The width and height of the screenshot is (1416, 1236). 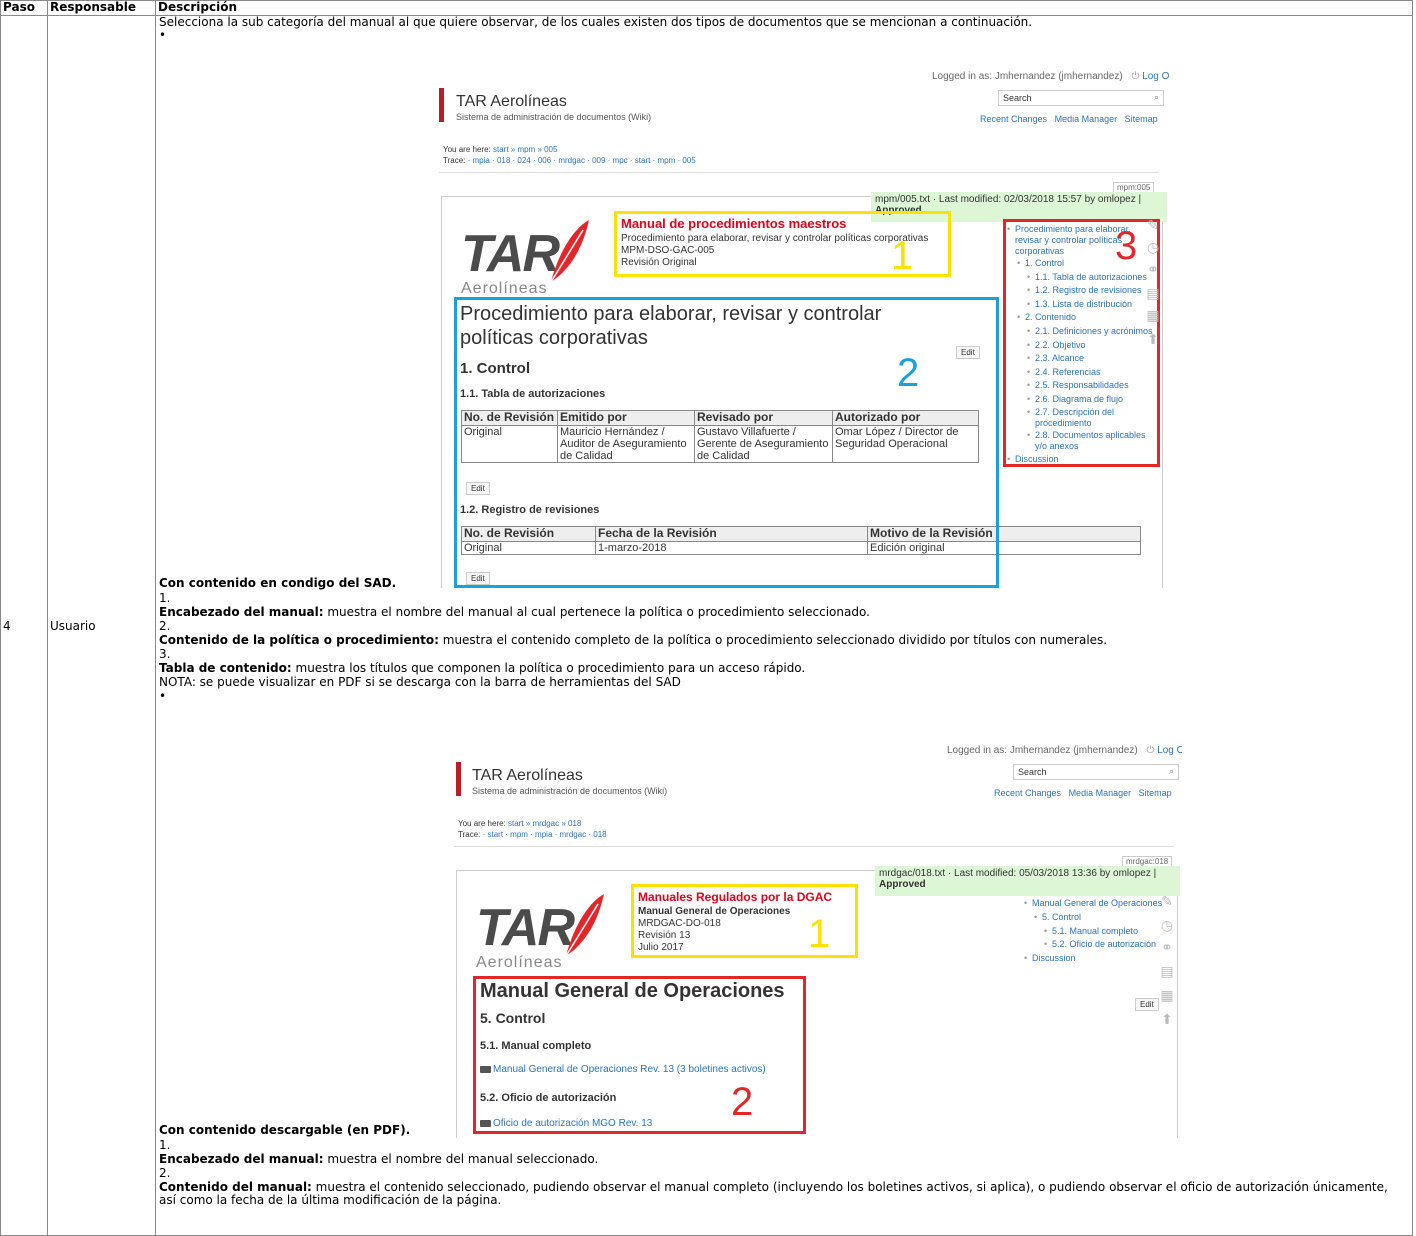 What do you see at coordinates (784, 8) in the screenshot?
I see `header-descripcion: Descripción` at bounding box center [784, 8].